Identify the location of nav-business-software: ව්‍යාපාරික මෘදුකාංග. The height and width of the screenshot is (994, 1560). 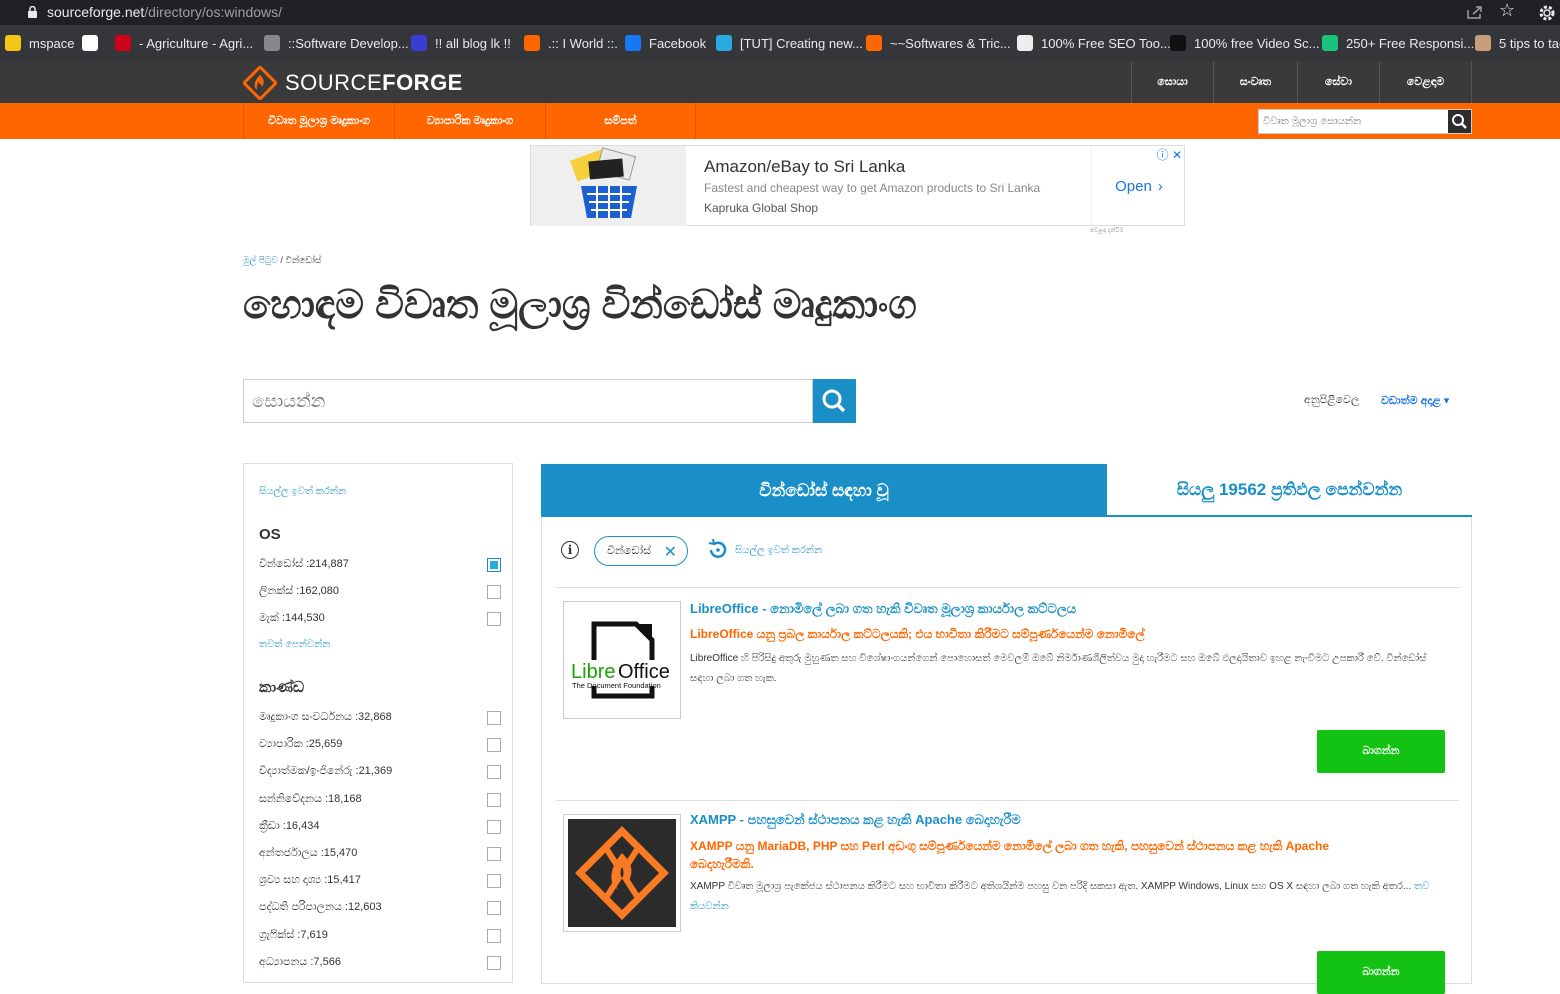
(469, 121).